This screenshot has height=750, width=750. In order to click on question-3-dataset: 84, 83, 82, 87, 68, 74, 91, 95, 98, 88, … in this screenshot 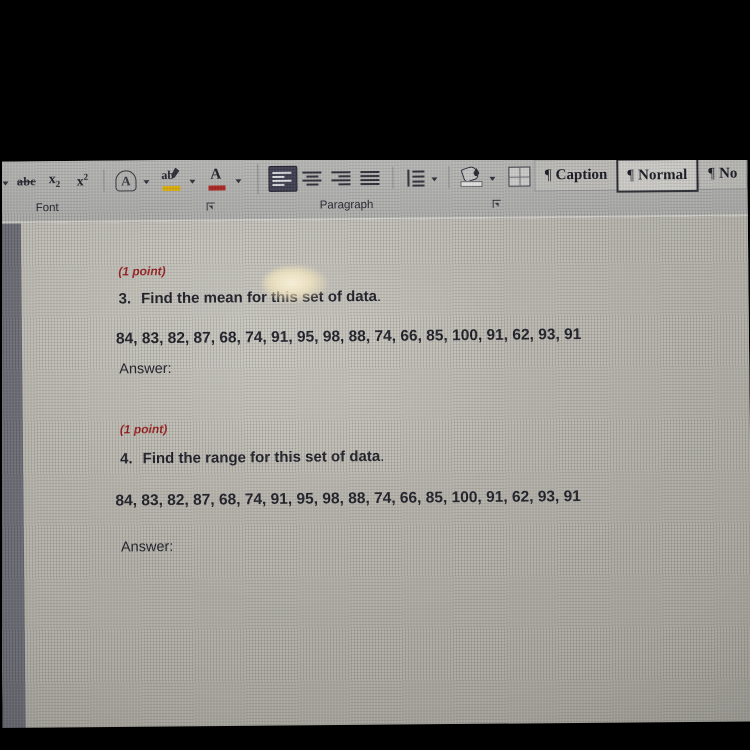, I will do `click(348, 337)`.